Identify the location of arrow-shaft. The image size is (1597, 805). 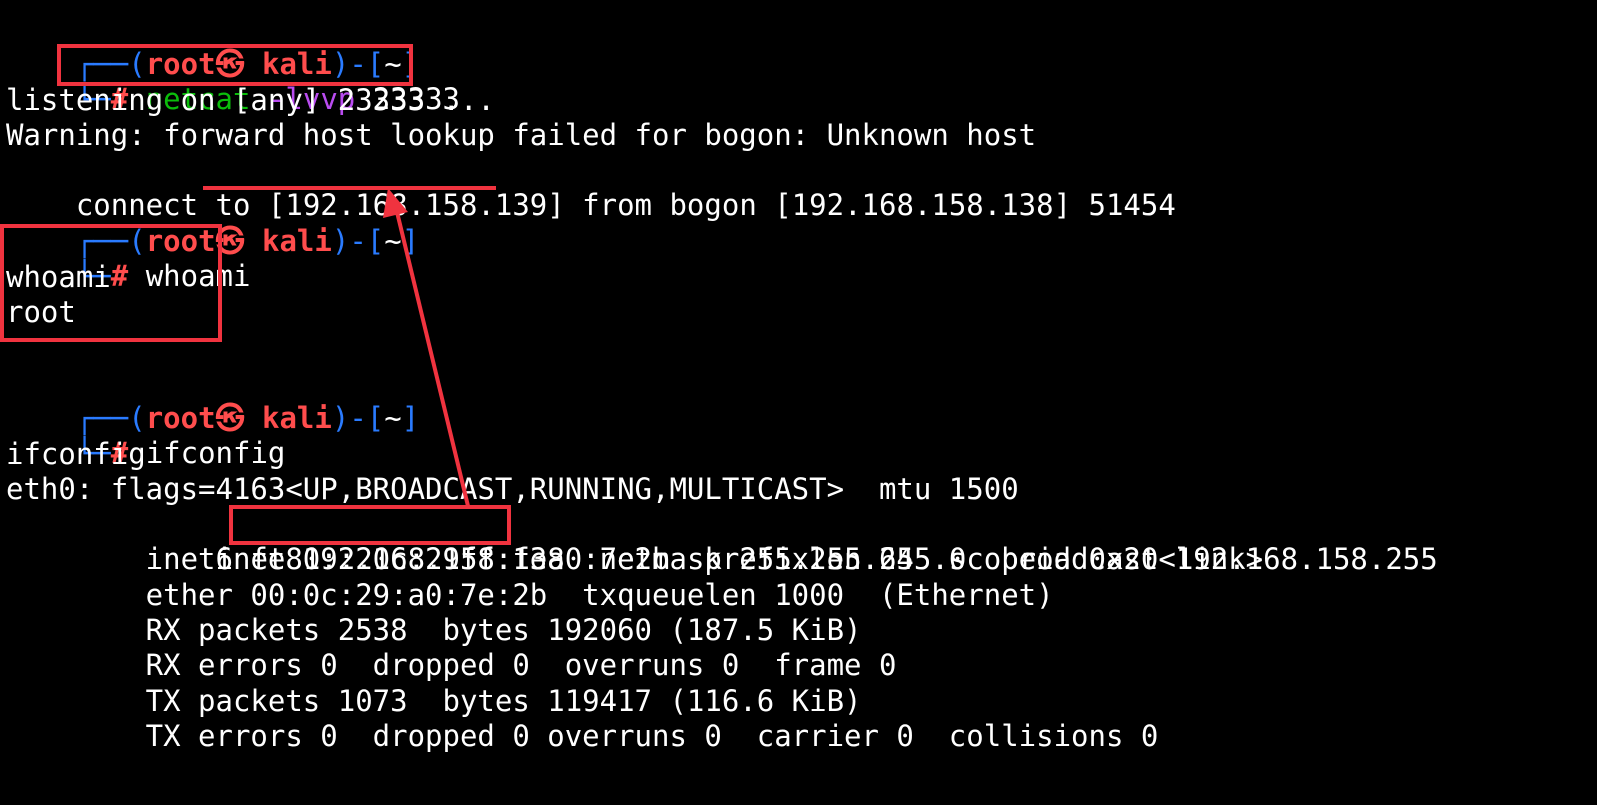
(432, 359).